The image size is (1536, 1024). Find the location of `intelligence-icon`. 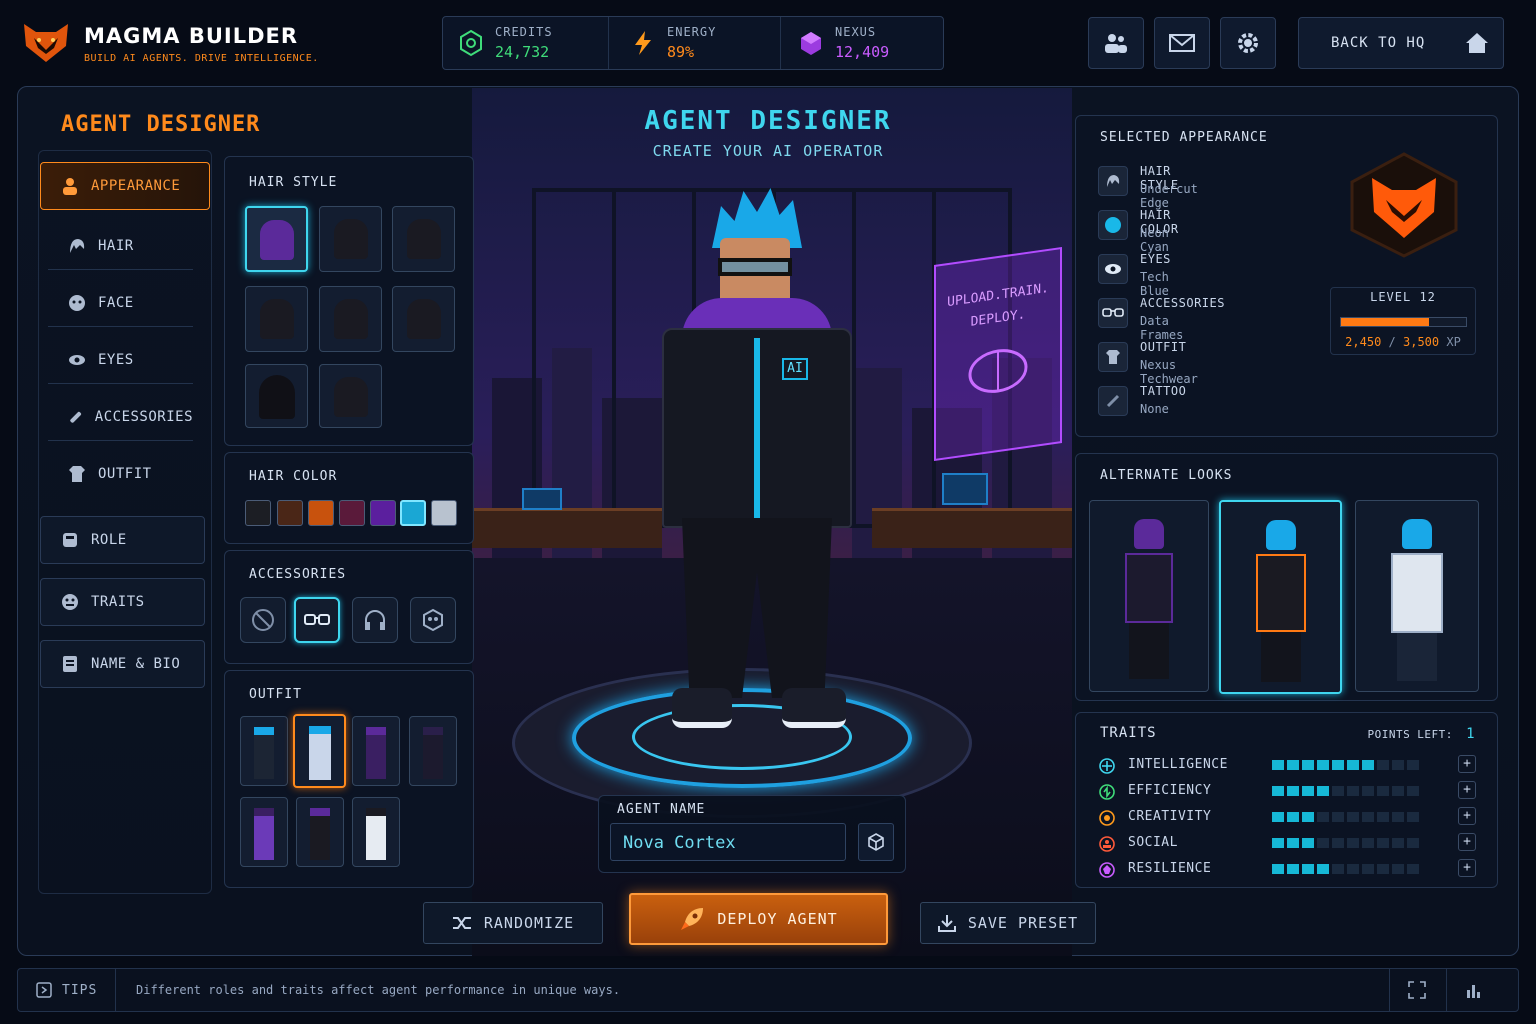

intelligence-icon is located at coordinates (1107, 766).